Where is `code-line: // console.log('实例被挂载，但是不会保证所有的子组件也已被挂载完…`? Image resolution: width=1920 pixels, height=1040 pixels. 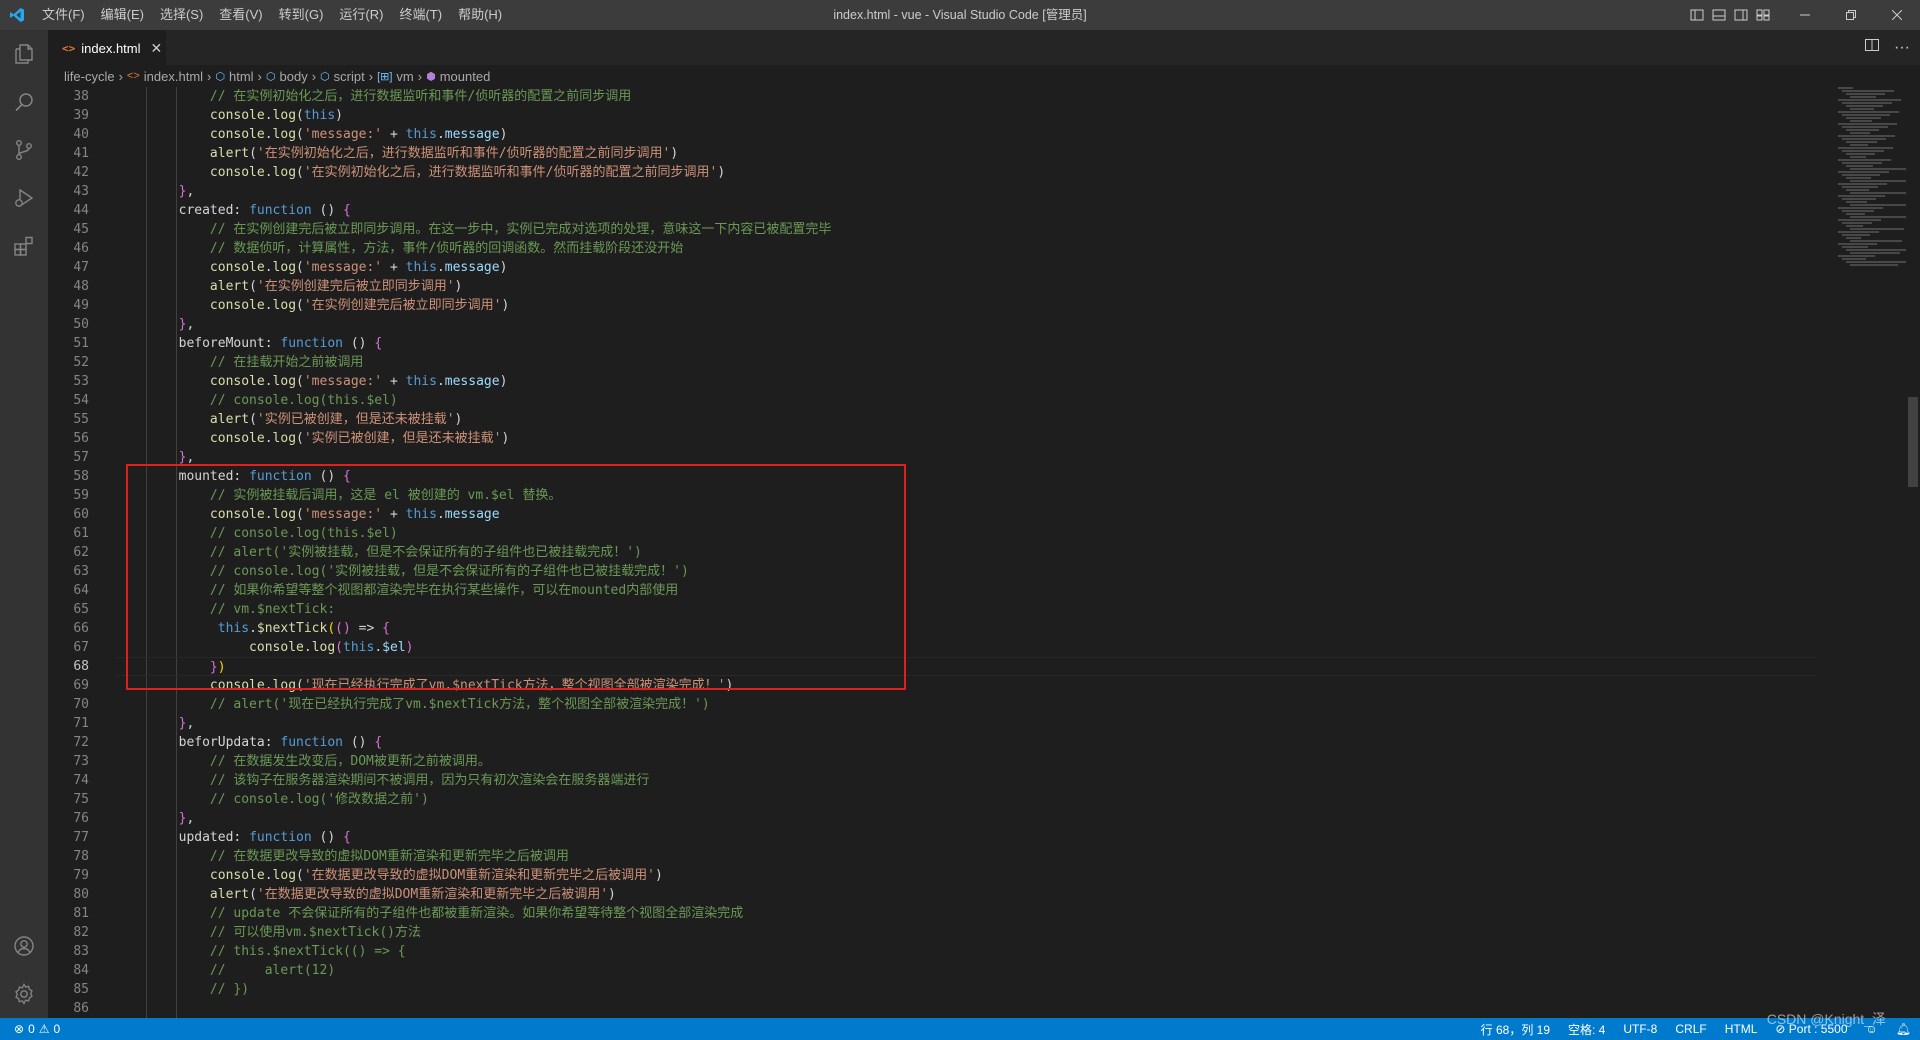 code-line: // console.log('实例被挂载，但是不会保证所有的子组件也已被挂载完… is located at coordinates (966, 571).